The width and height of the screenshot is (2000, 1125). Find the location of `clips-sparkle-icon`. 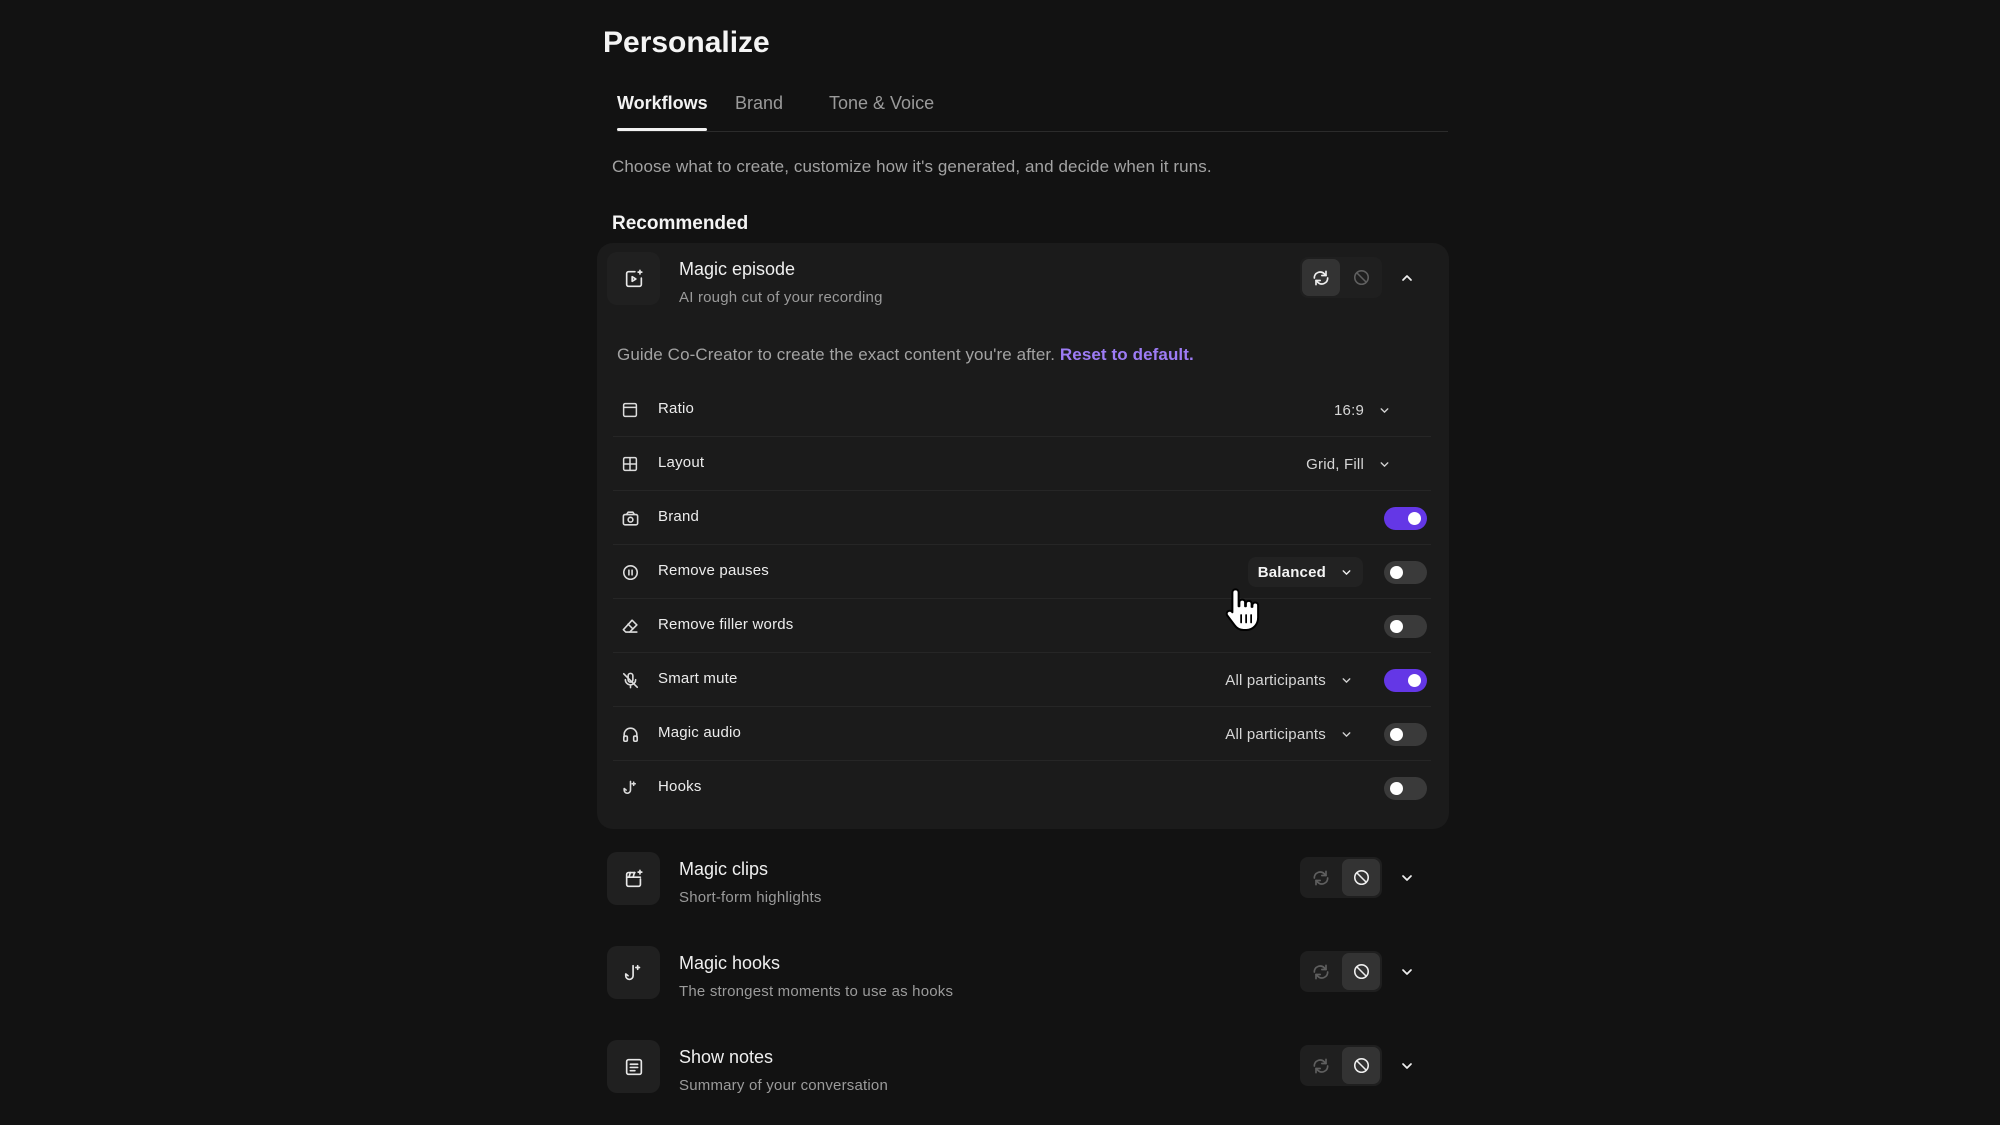

clips-sparkle-icon is located at coordinates (633, 878).